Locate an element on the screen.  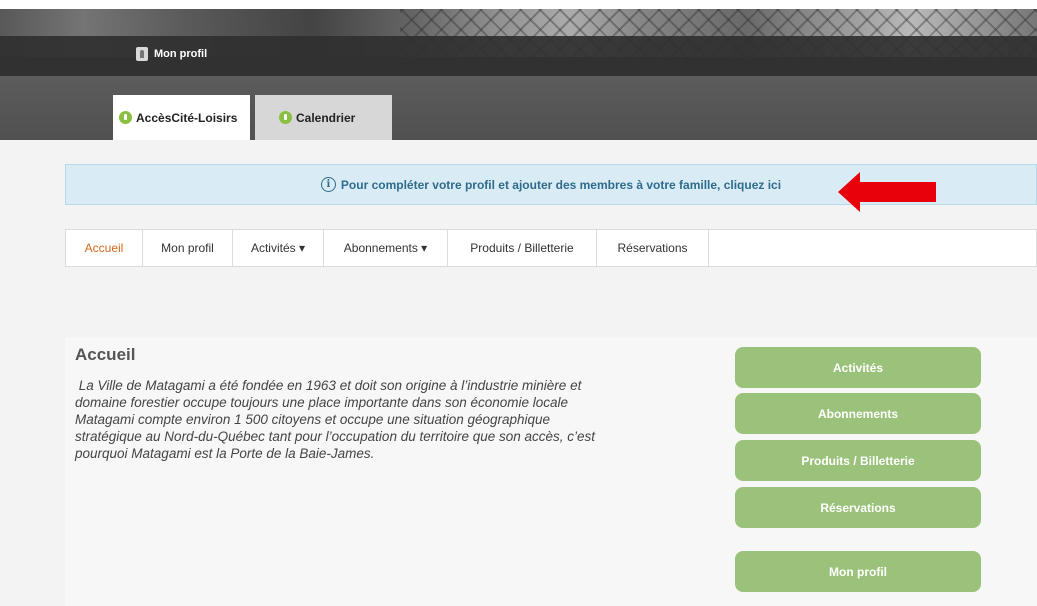
info-circle-icon: i is located at coordinates (328, 184).